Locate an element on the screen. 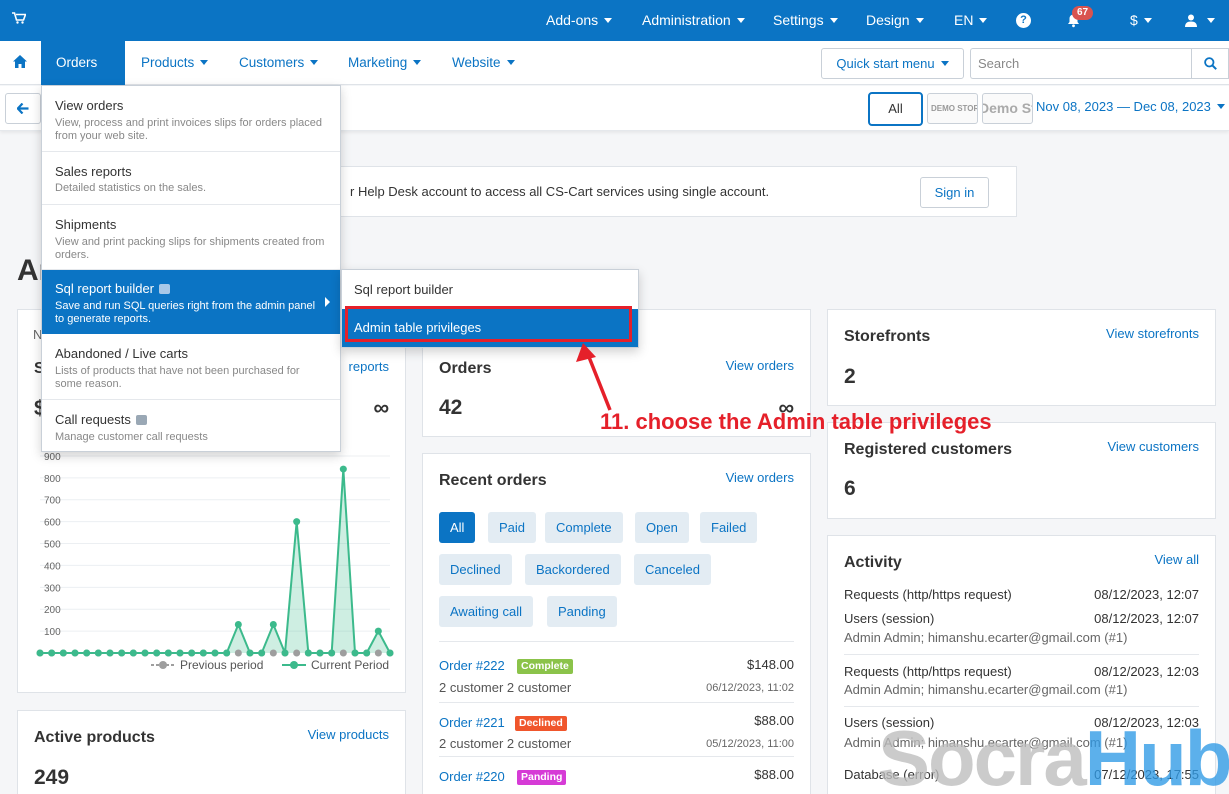 This screenshot has height=794, width=1229. quick-start-button: Quick start menu is located at coordinates (892, 63).